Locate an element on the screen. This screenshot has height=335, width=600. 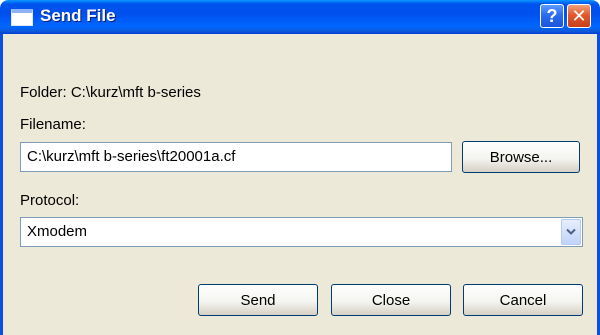
close-icon: ✕ is located at coordinates (579, 15).